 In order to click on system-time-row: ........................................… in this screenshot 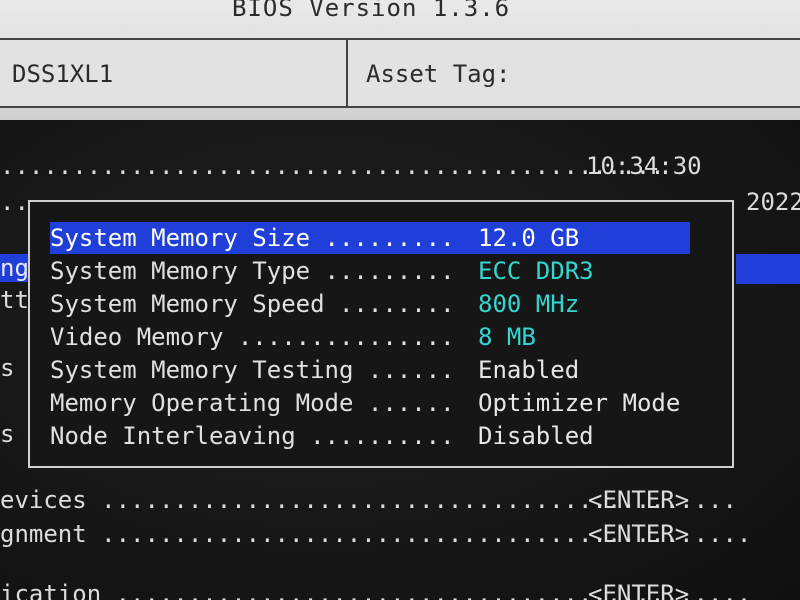, I will do `click(351, 166)`.